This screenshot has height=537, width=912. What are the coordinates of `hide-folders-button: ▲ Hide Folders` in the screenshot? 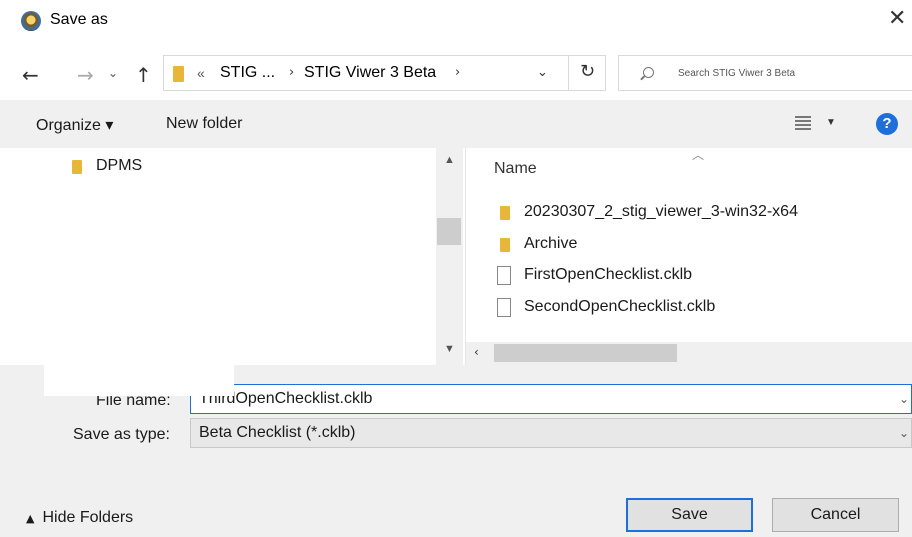 It's located at (79, 518).